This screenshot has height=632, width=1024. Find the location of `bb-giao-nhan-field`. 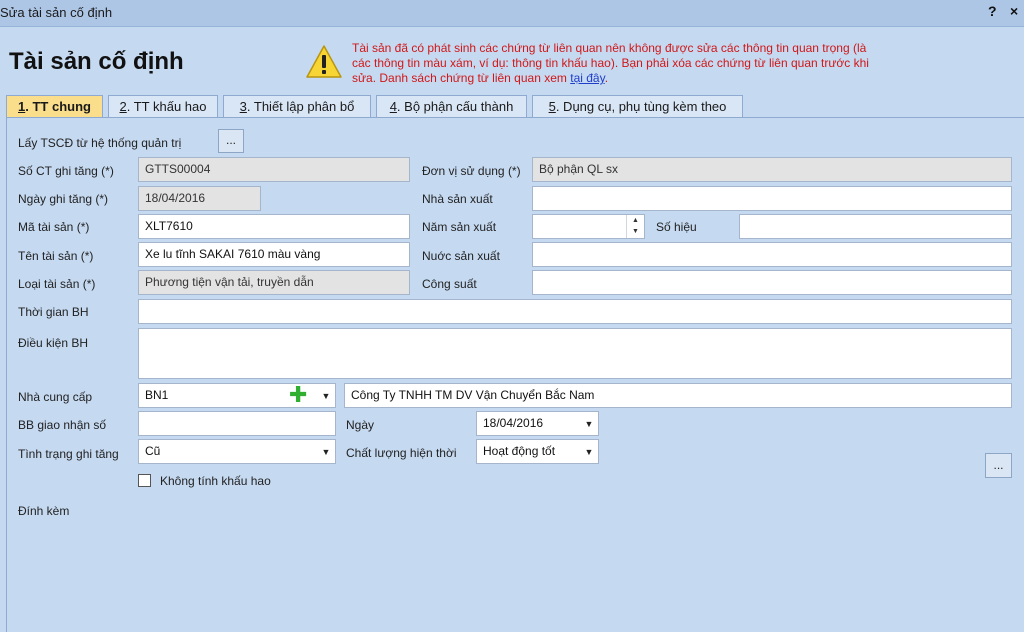

bb-giao-nhan-field is located at coordinates (237, 423).